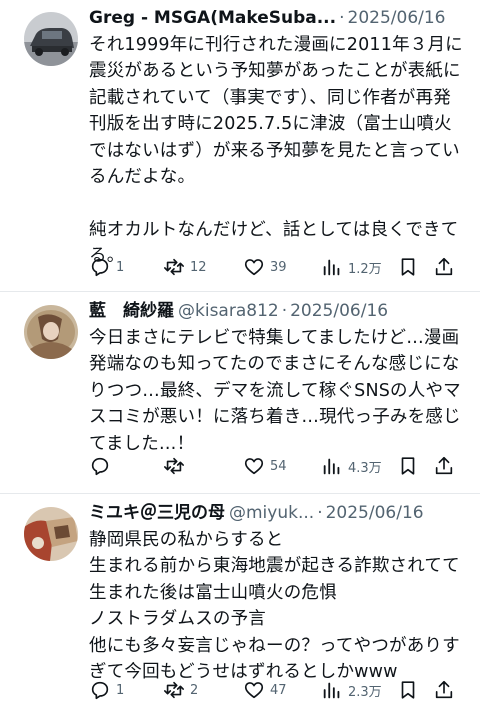 This screenshot has height=708, width=480. I want to click on tweet-header: 藍 綺紗羅 @kisara812 · 2025/06/16, so click(276, 311).